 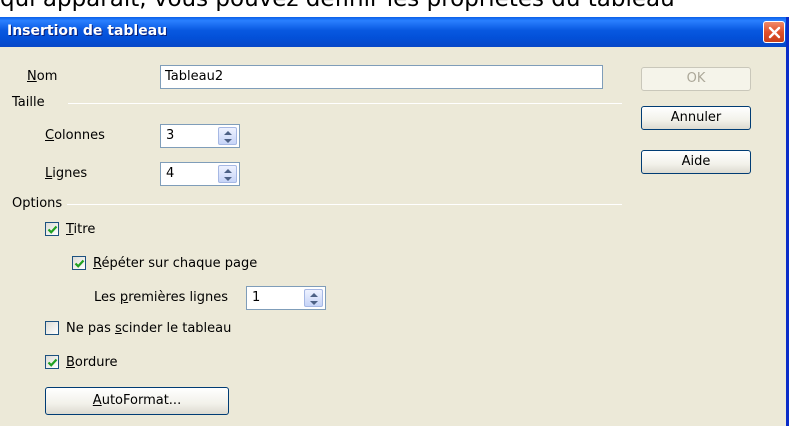 I want to click on first-lines-label: Les premières lignes, so click(x=161, y=297).